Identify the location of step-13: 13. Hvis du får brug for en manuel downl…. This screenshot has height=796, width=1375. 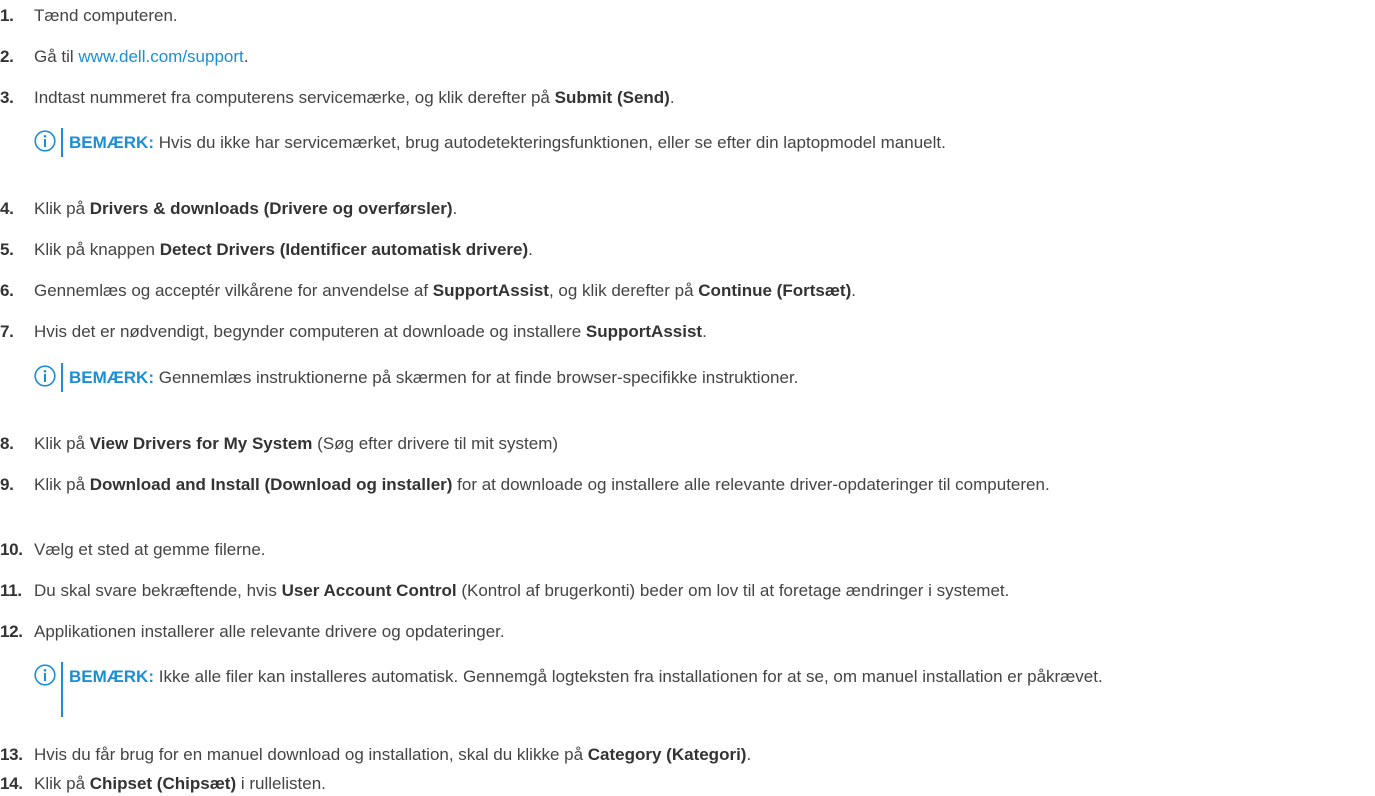
(684, 754).